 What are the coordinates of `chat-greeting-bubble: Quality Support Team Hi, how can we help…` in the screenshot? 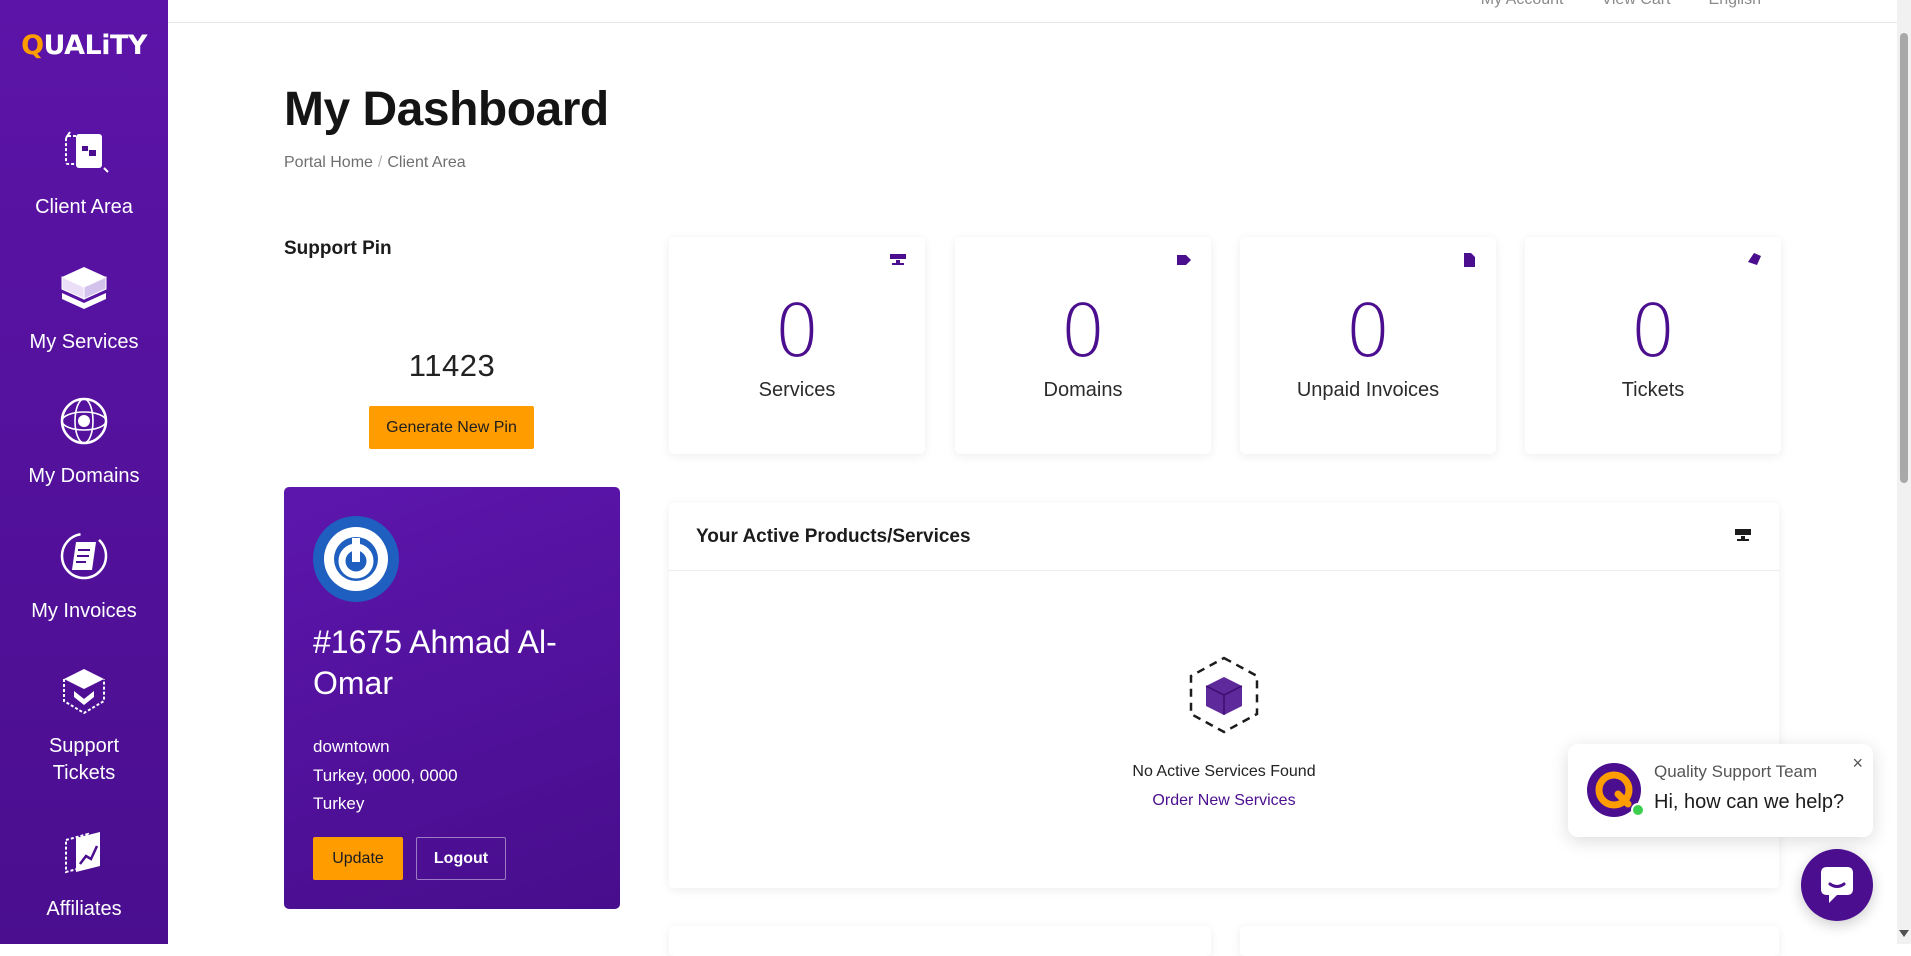 It's located at (1720, 790).